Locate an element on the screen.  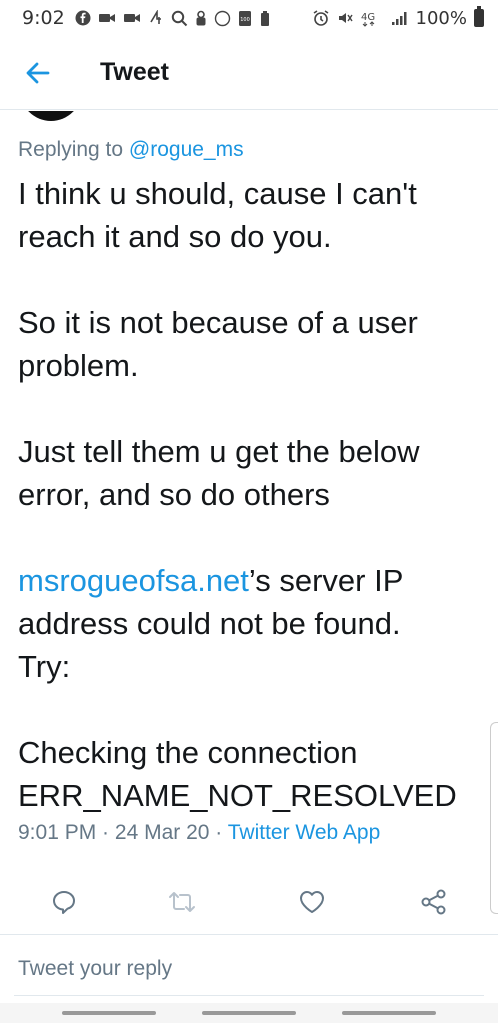
tweet-source-app: Twitter Web App is located at coordinates (304, 832).